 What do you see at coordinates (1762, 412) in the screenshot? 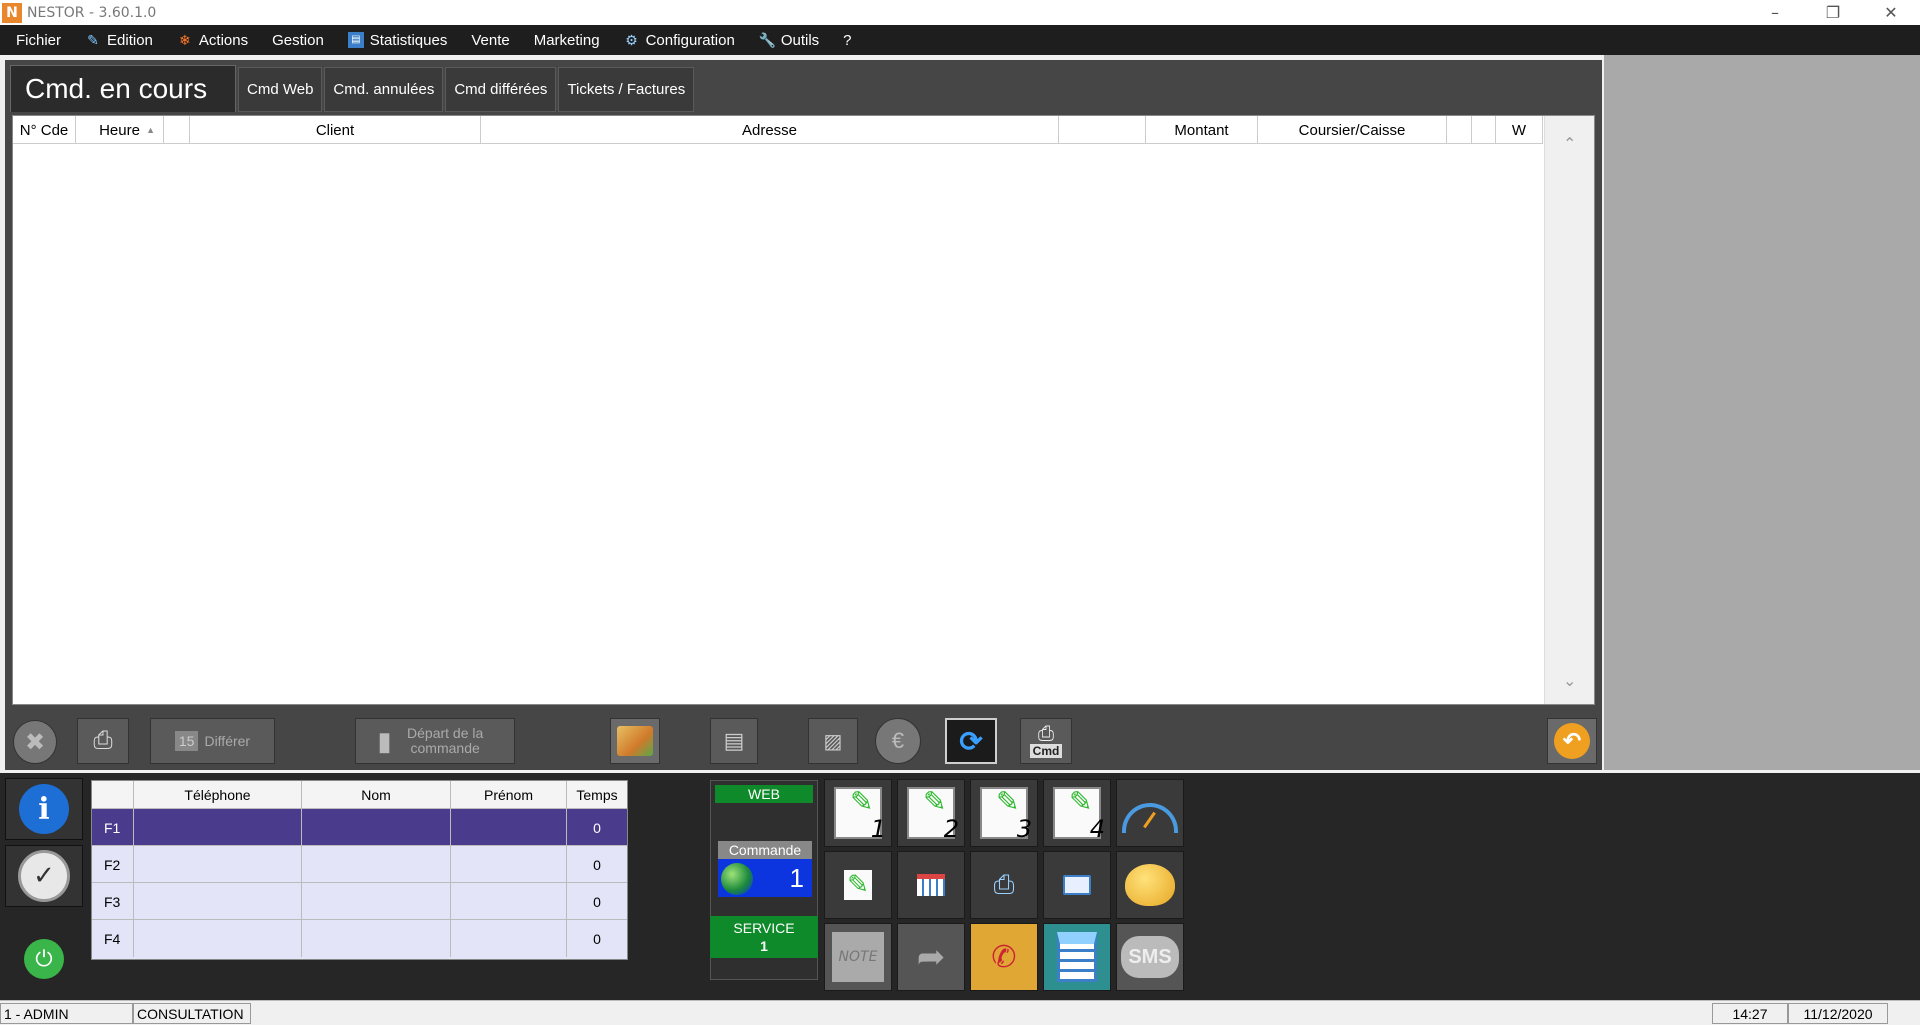
I see `right-empty-panel` at bounding box center [1762, 412].